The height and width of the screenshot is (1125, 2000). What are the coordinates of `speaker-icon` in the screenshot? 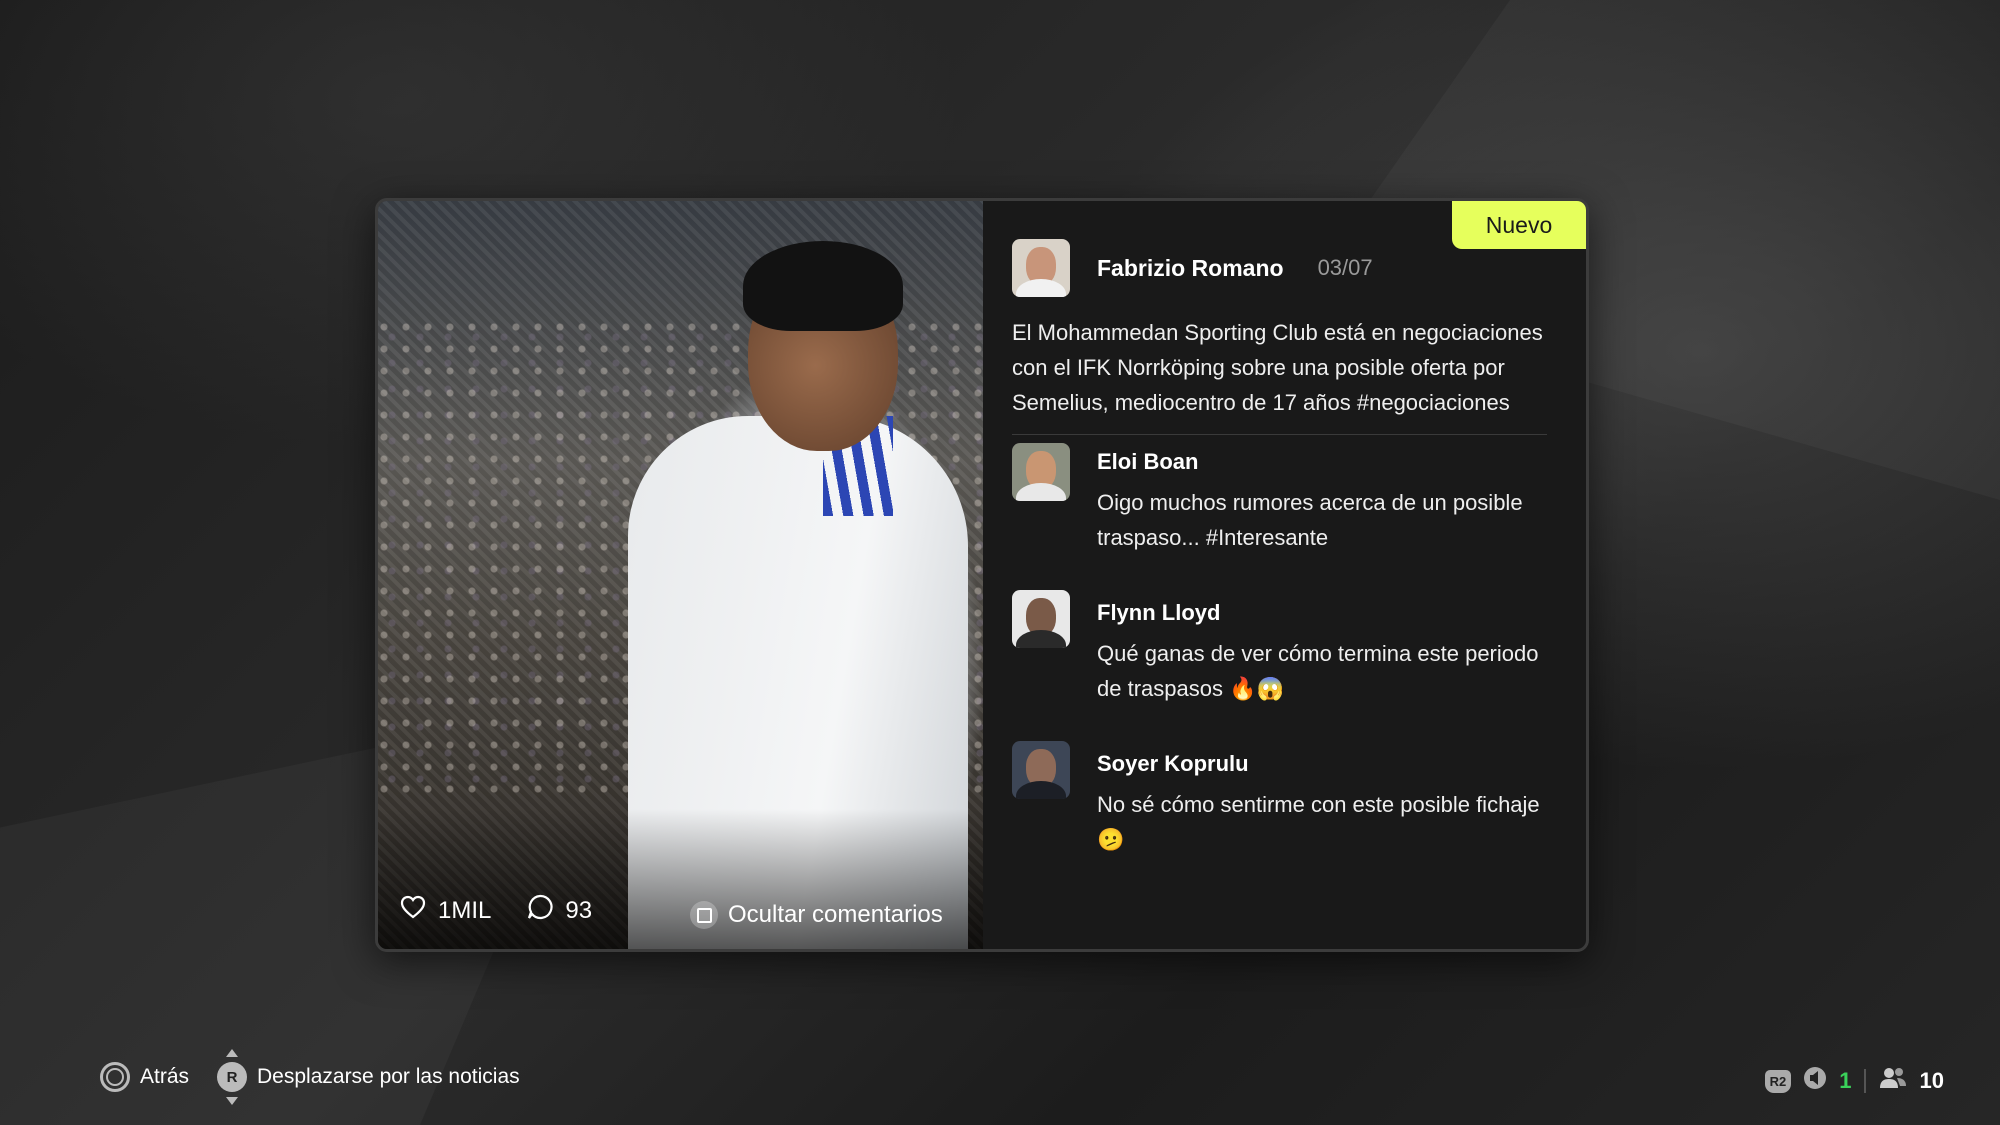 It's located at (1815, 1081).